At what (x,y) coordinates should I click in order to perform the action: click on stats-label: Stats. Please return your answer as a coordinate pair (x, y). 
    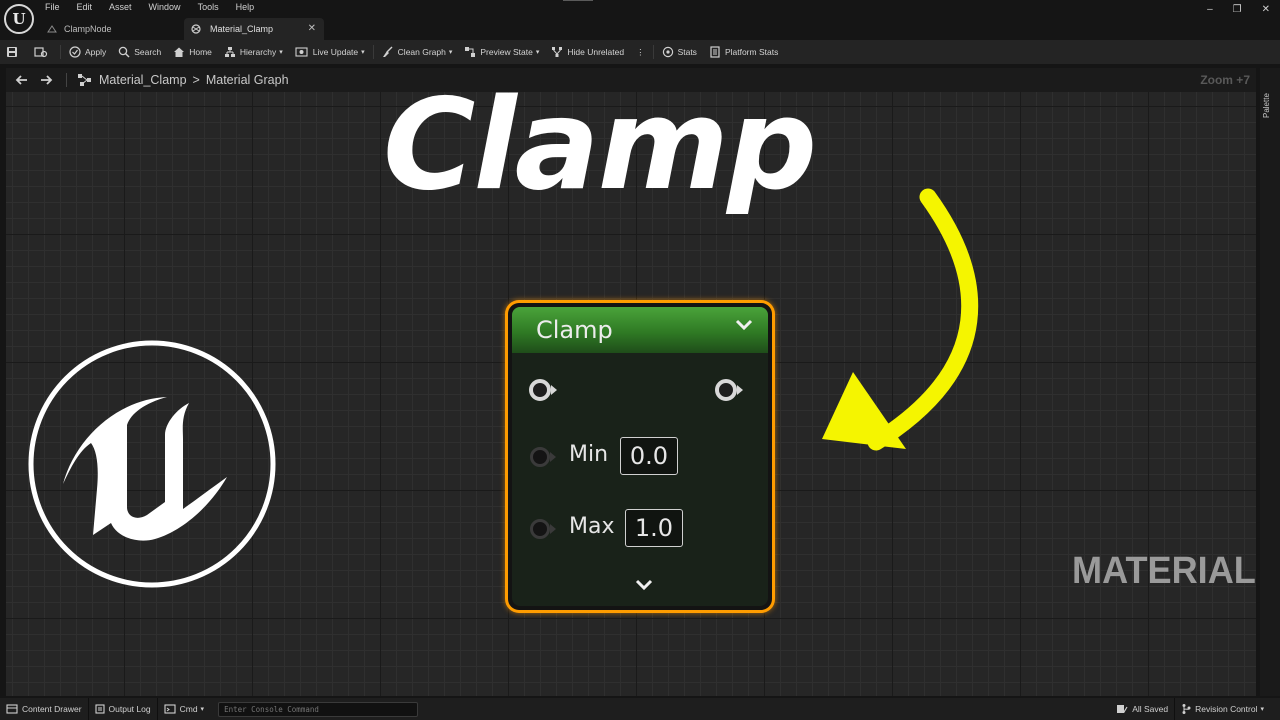
    Looking at the image, I should click on (687, 52).